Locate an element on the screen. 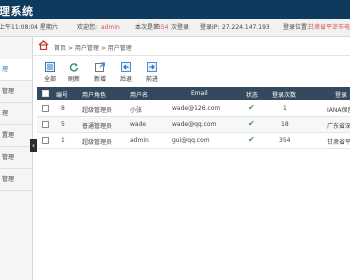 This screenshot has height=280, width=350. row-username: 小张 is located at coordinates (136, 110).